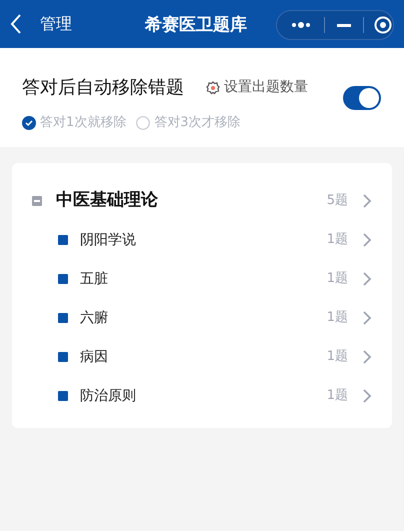 This screenshot has height=531, width=404. Describe the element at coordinates (41, 24) in the screenshot. I see `back-button: 管理` at that location.